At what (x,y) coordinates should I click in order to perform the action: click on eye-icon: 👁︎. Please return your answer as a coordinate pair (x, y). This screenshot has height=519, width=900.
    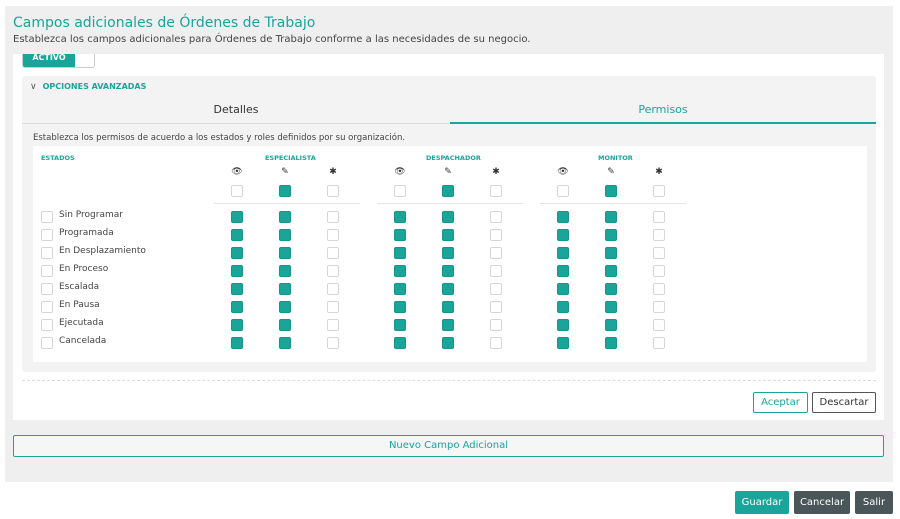
    Looking at the image, I should click on (563, 172).